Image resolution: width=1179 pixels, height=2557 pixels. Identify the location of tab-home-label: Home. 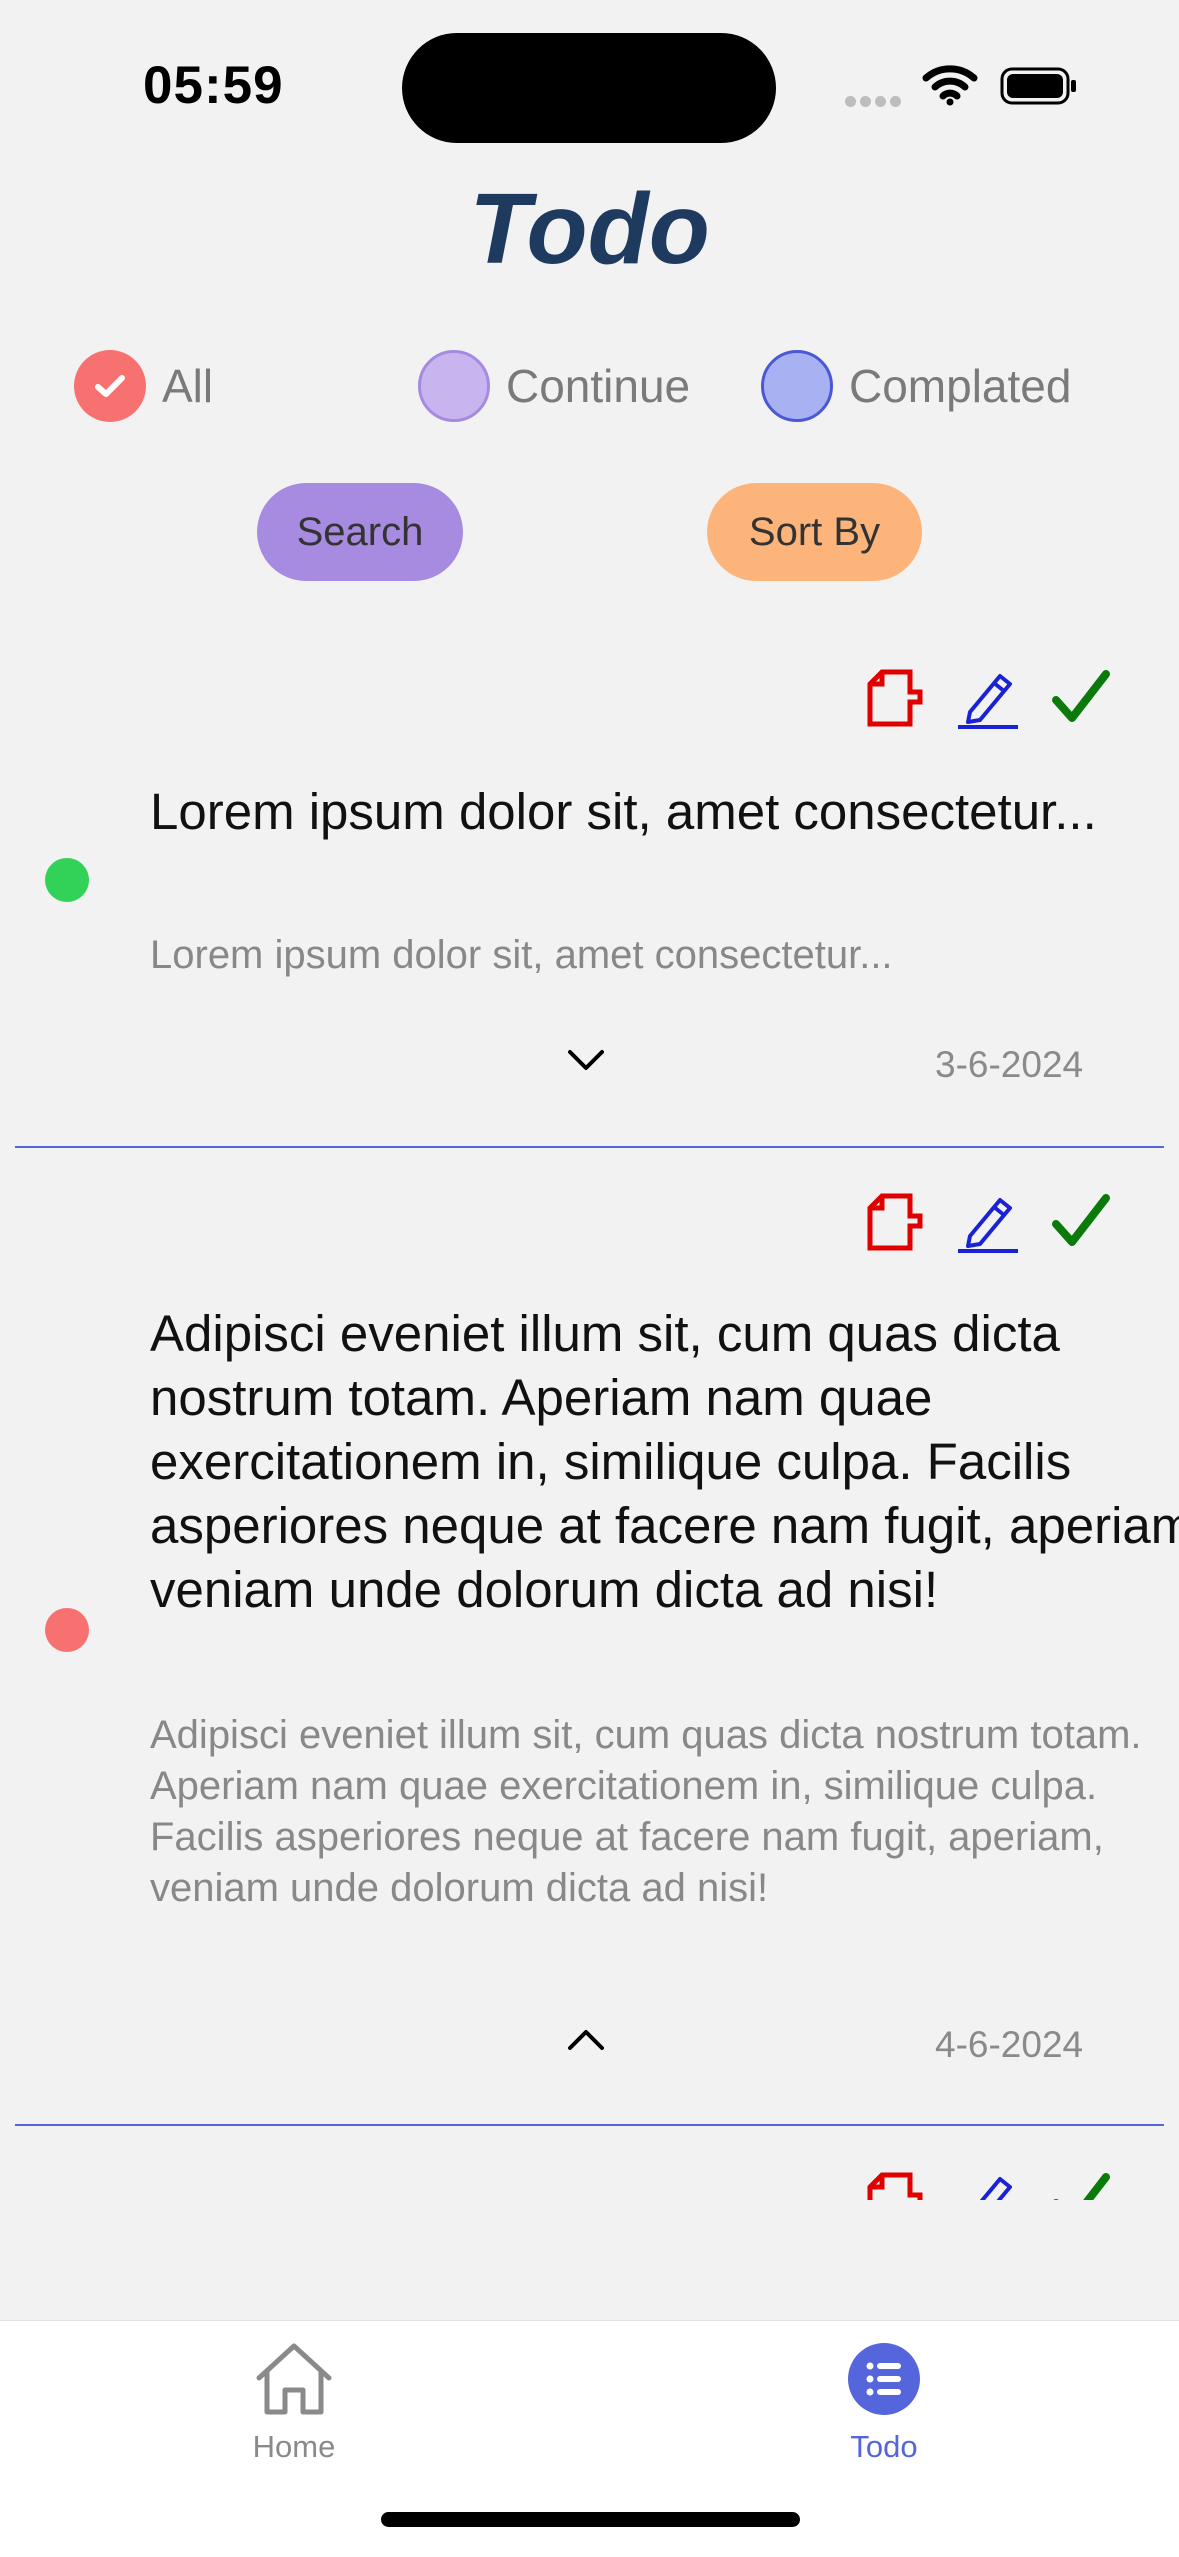
(294, 2446).